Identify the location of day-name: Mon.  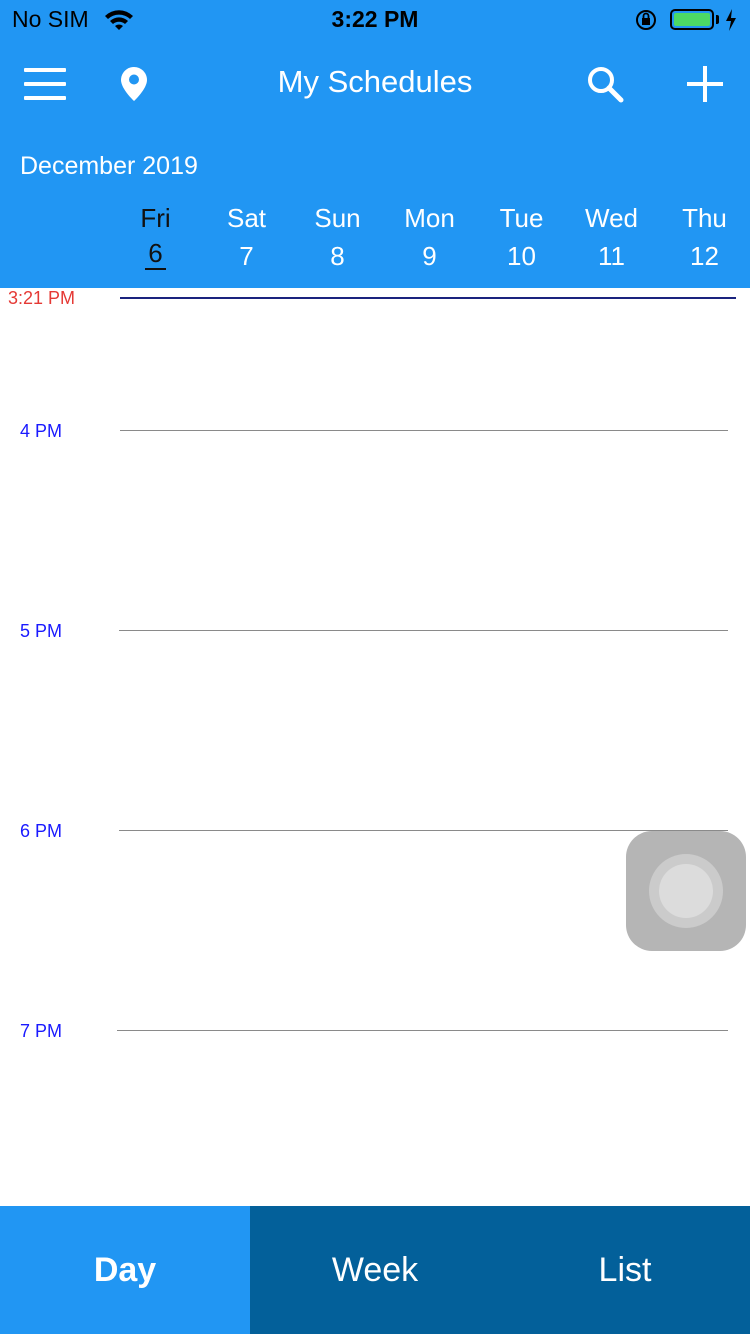
(429, 218).